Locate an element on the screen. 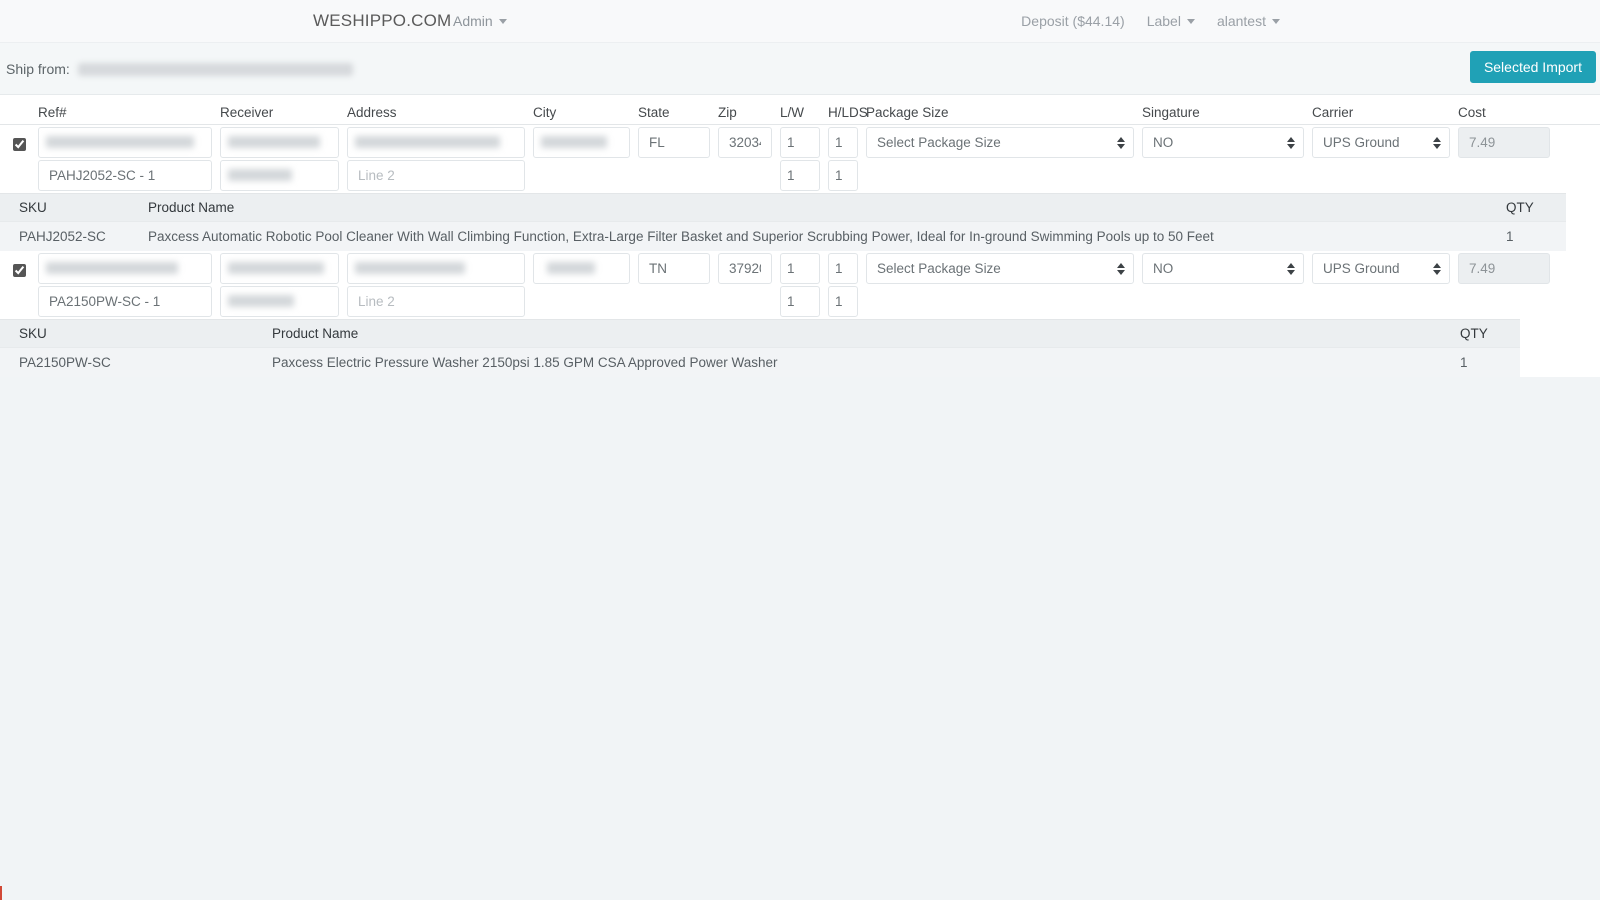 The width and height of the screenshot is (1600, 900). header-ref: Ref# is located at coordinates (52, 112).